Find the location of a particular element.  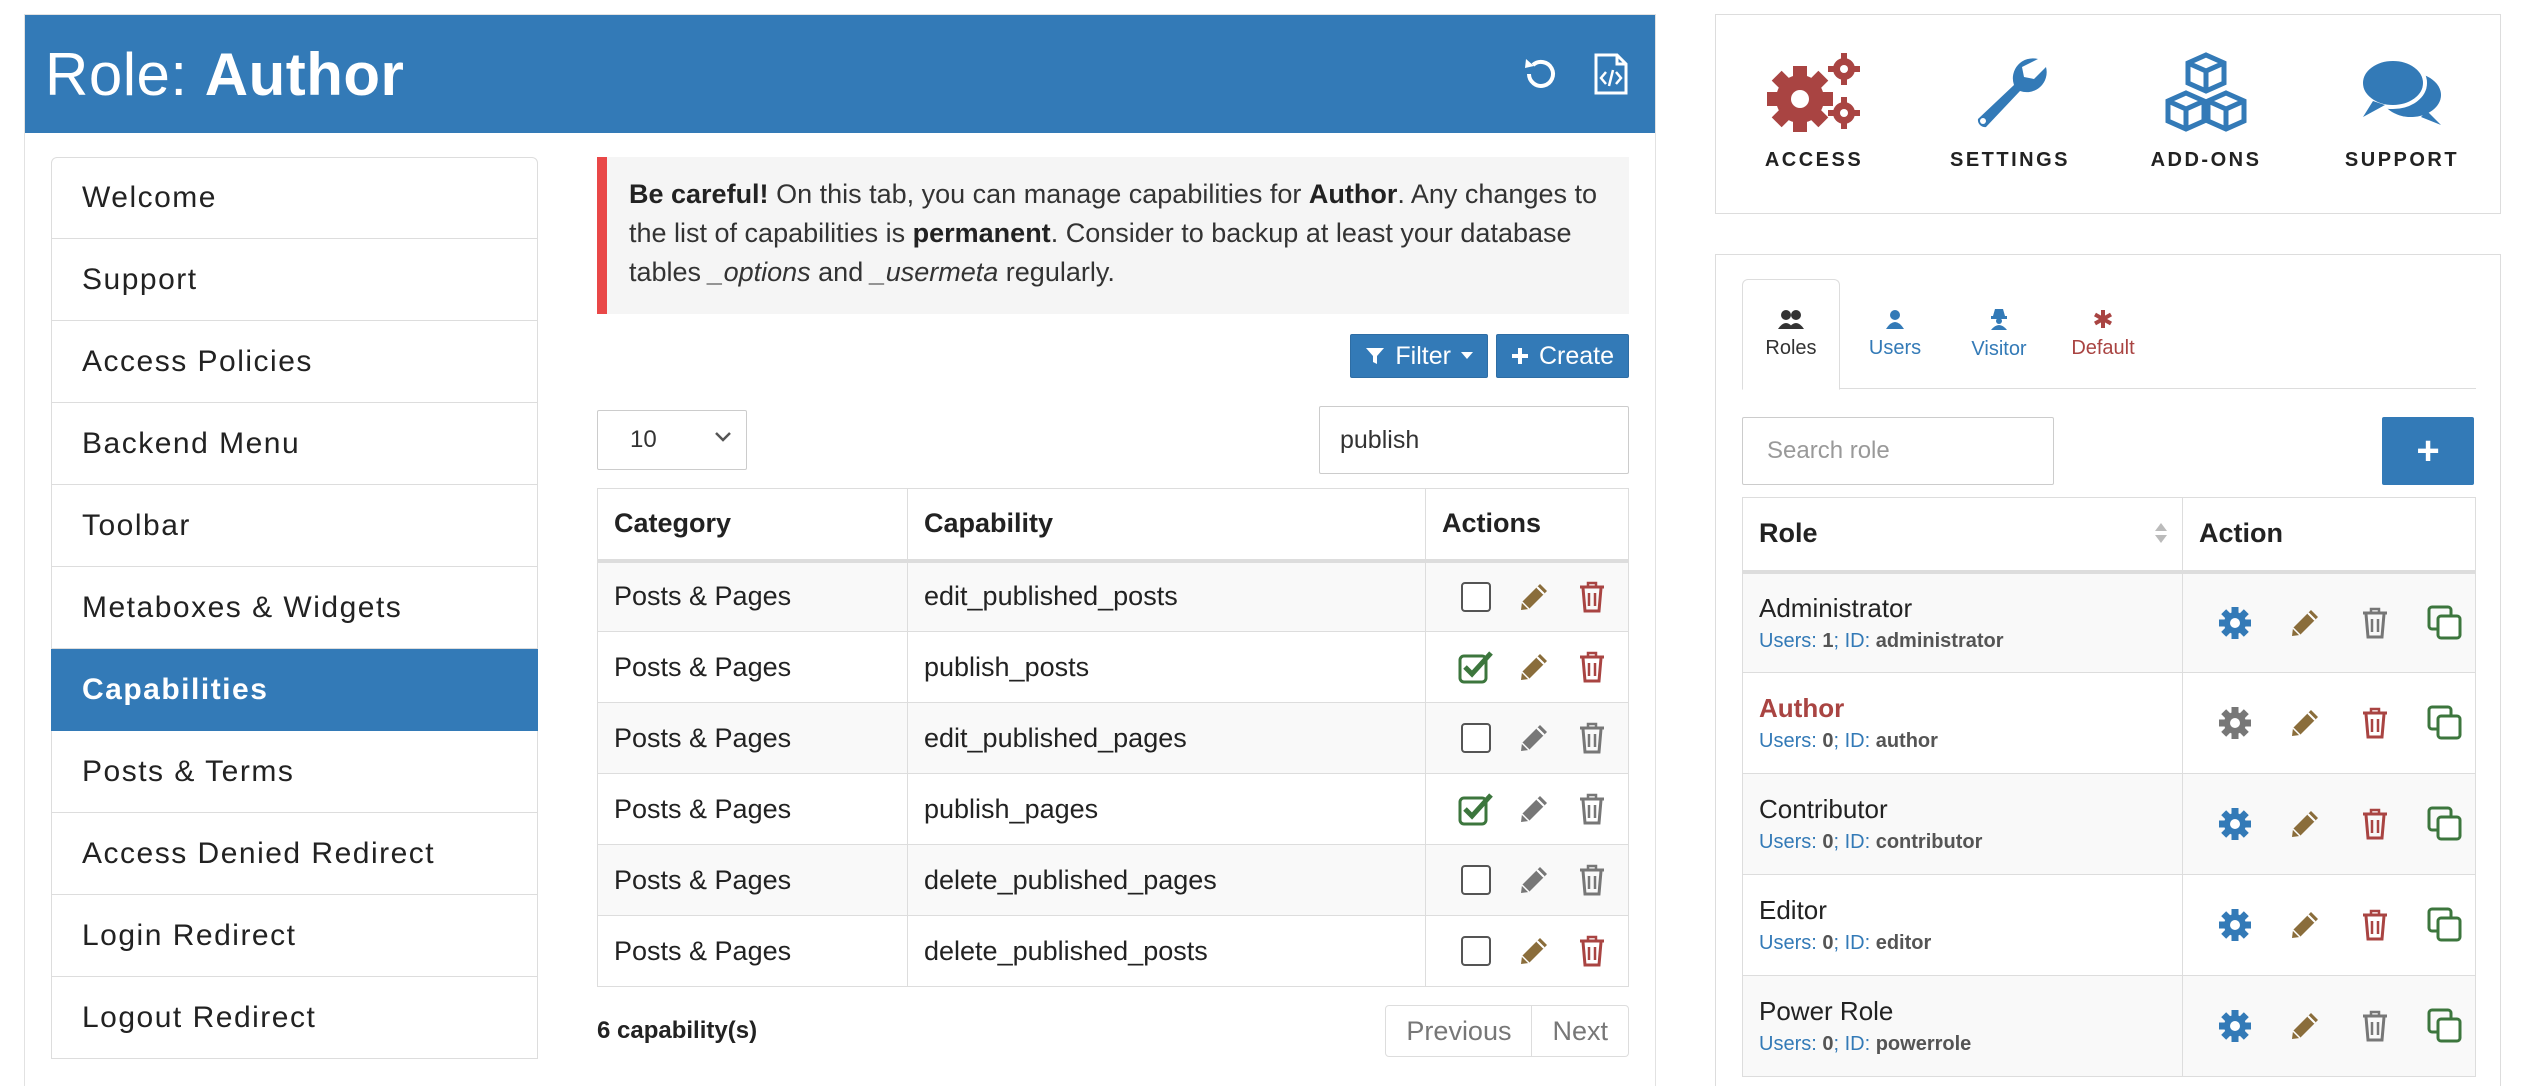

column-header-capability: Capability is located at coordinates (1166, 525).